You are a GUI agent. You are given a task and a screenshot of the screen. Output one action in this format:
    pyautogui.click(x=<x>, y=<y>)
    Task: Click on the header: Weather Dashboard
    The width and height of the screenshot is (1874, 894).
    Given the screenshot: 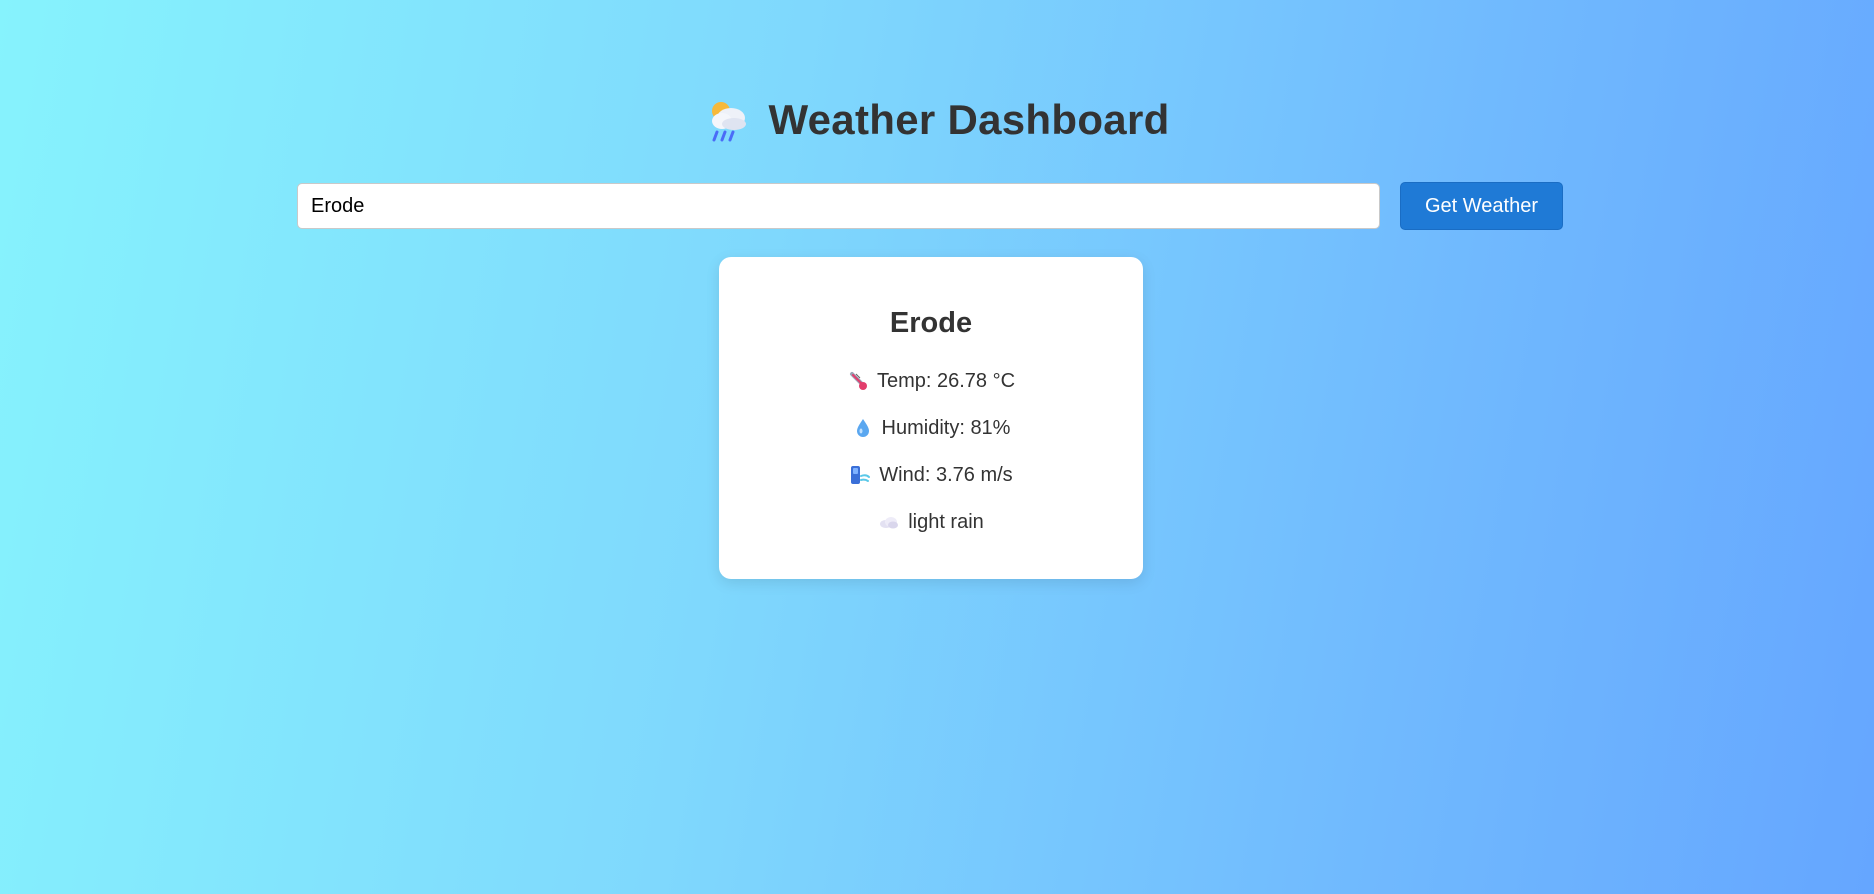 What is the action you would take?
    pyautogui.click(x=937, y=120)
    